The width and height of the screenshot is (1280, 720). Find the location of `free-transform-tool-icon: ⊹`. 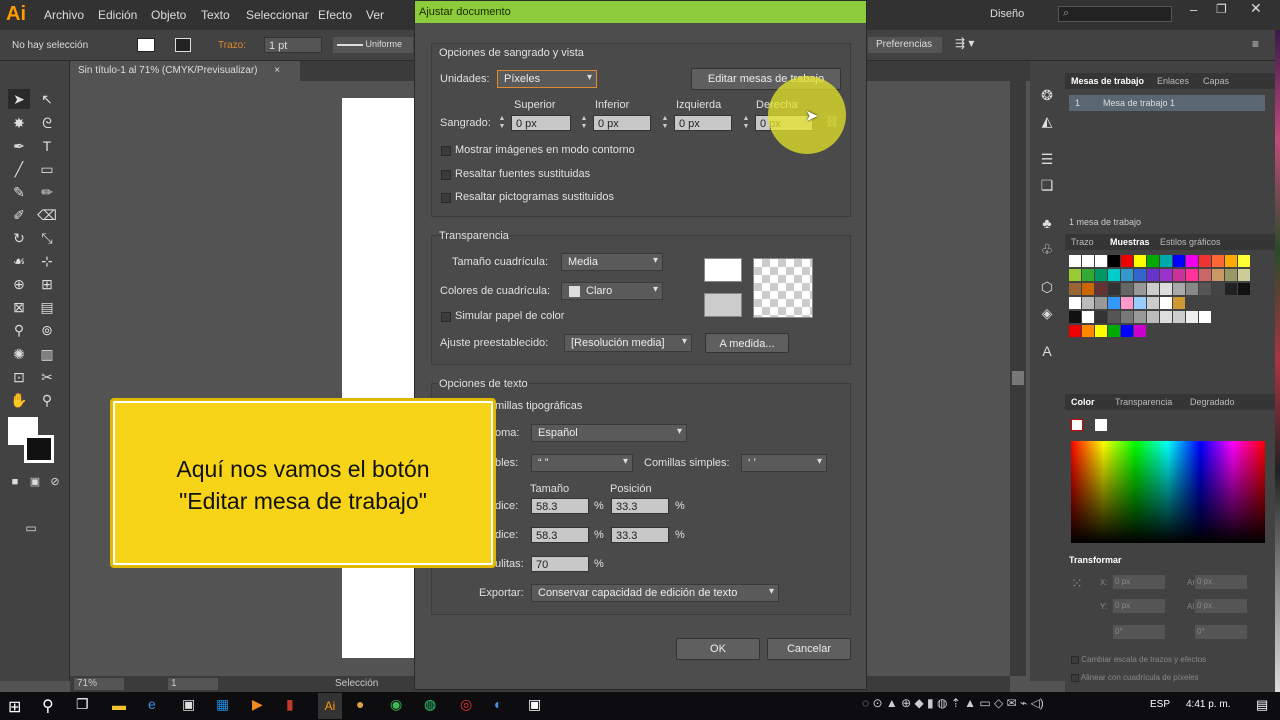

free-transform-tool-icon: ⊹ is located at coordinates (47, 261).